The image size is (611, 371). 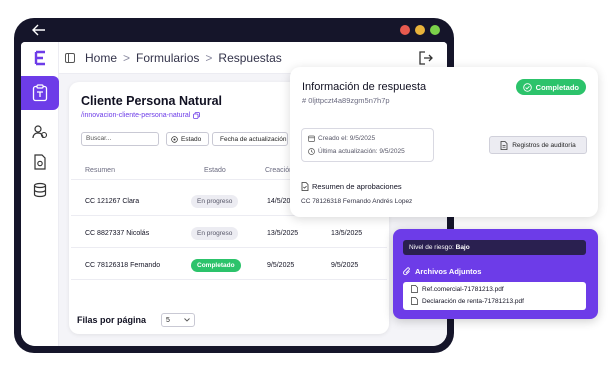 I want to click on breadcrumb-forms: Formularios, so click(x=167, y=58).